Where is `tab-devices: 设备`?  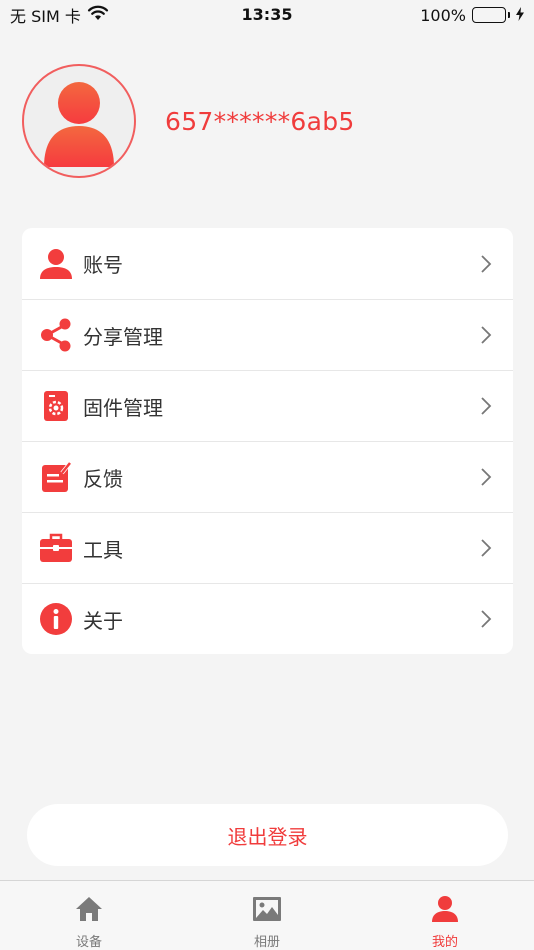
tab-devices: 设备 is located at coordinates (89, 915).